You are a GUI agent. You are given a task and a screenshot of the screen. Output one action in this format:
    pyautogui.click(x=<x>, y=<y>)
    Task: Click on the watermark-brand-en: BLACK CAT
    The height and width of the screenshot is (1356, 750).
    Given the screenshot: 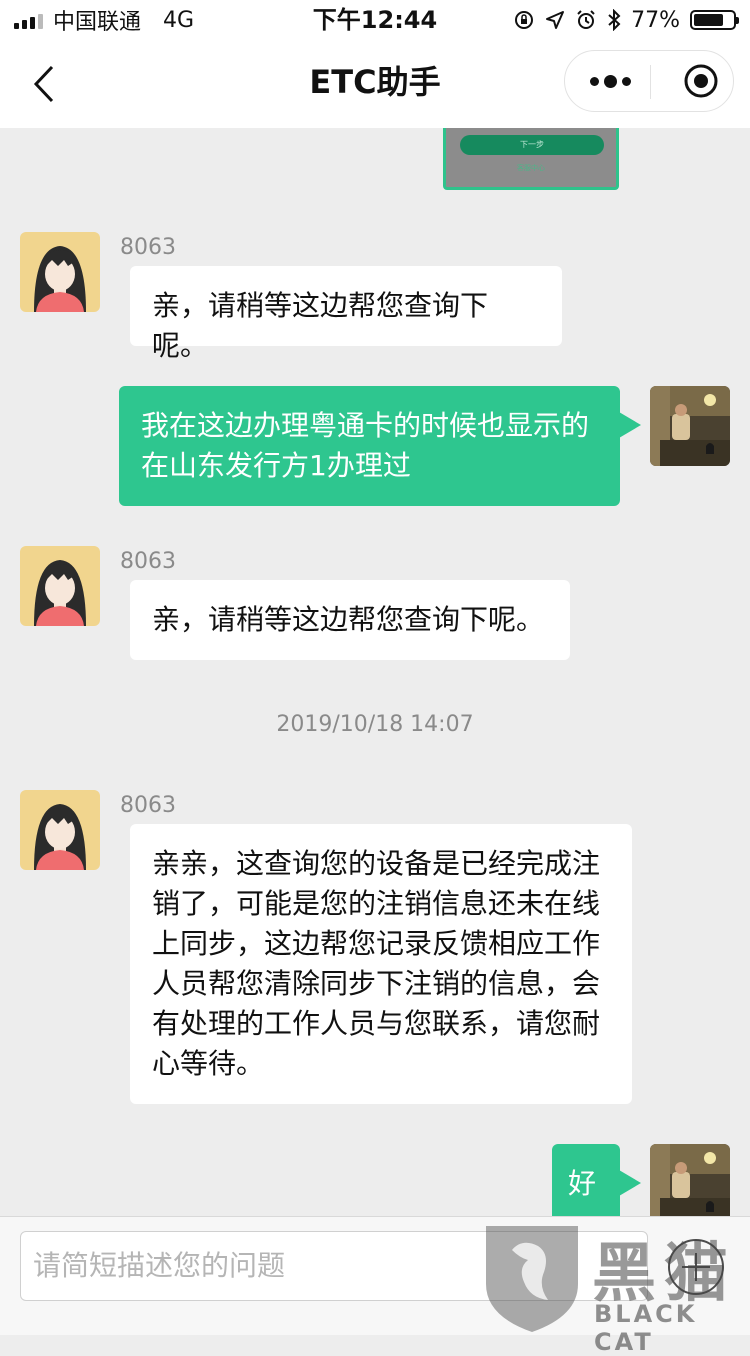 What is the action you would take?
    pyautogui.click(x=646, y=1328)
    